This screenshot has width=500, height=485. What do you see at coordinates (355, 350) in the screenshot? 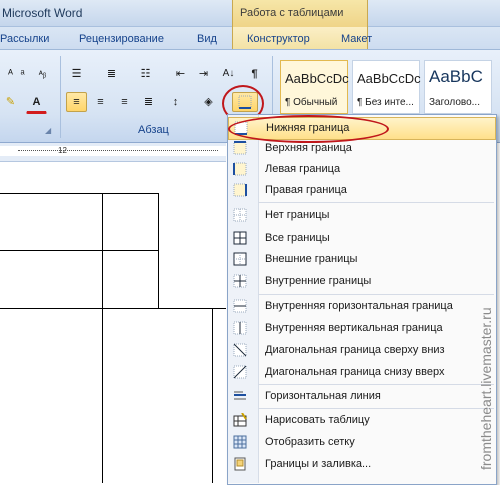
I see `menu-item-label: Диагональная граница сверху вниз` at bounding box center [355, 350].